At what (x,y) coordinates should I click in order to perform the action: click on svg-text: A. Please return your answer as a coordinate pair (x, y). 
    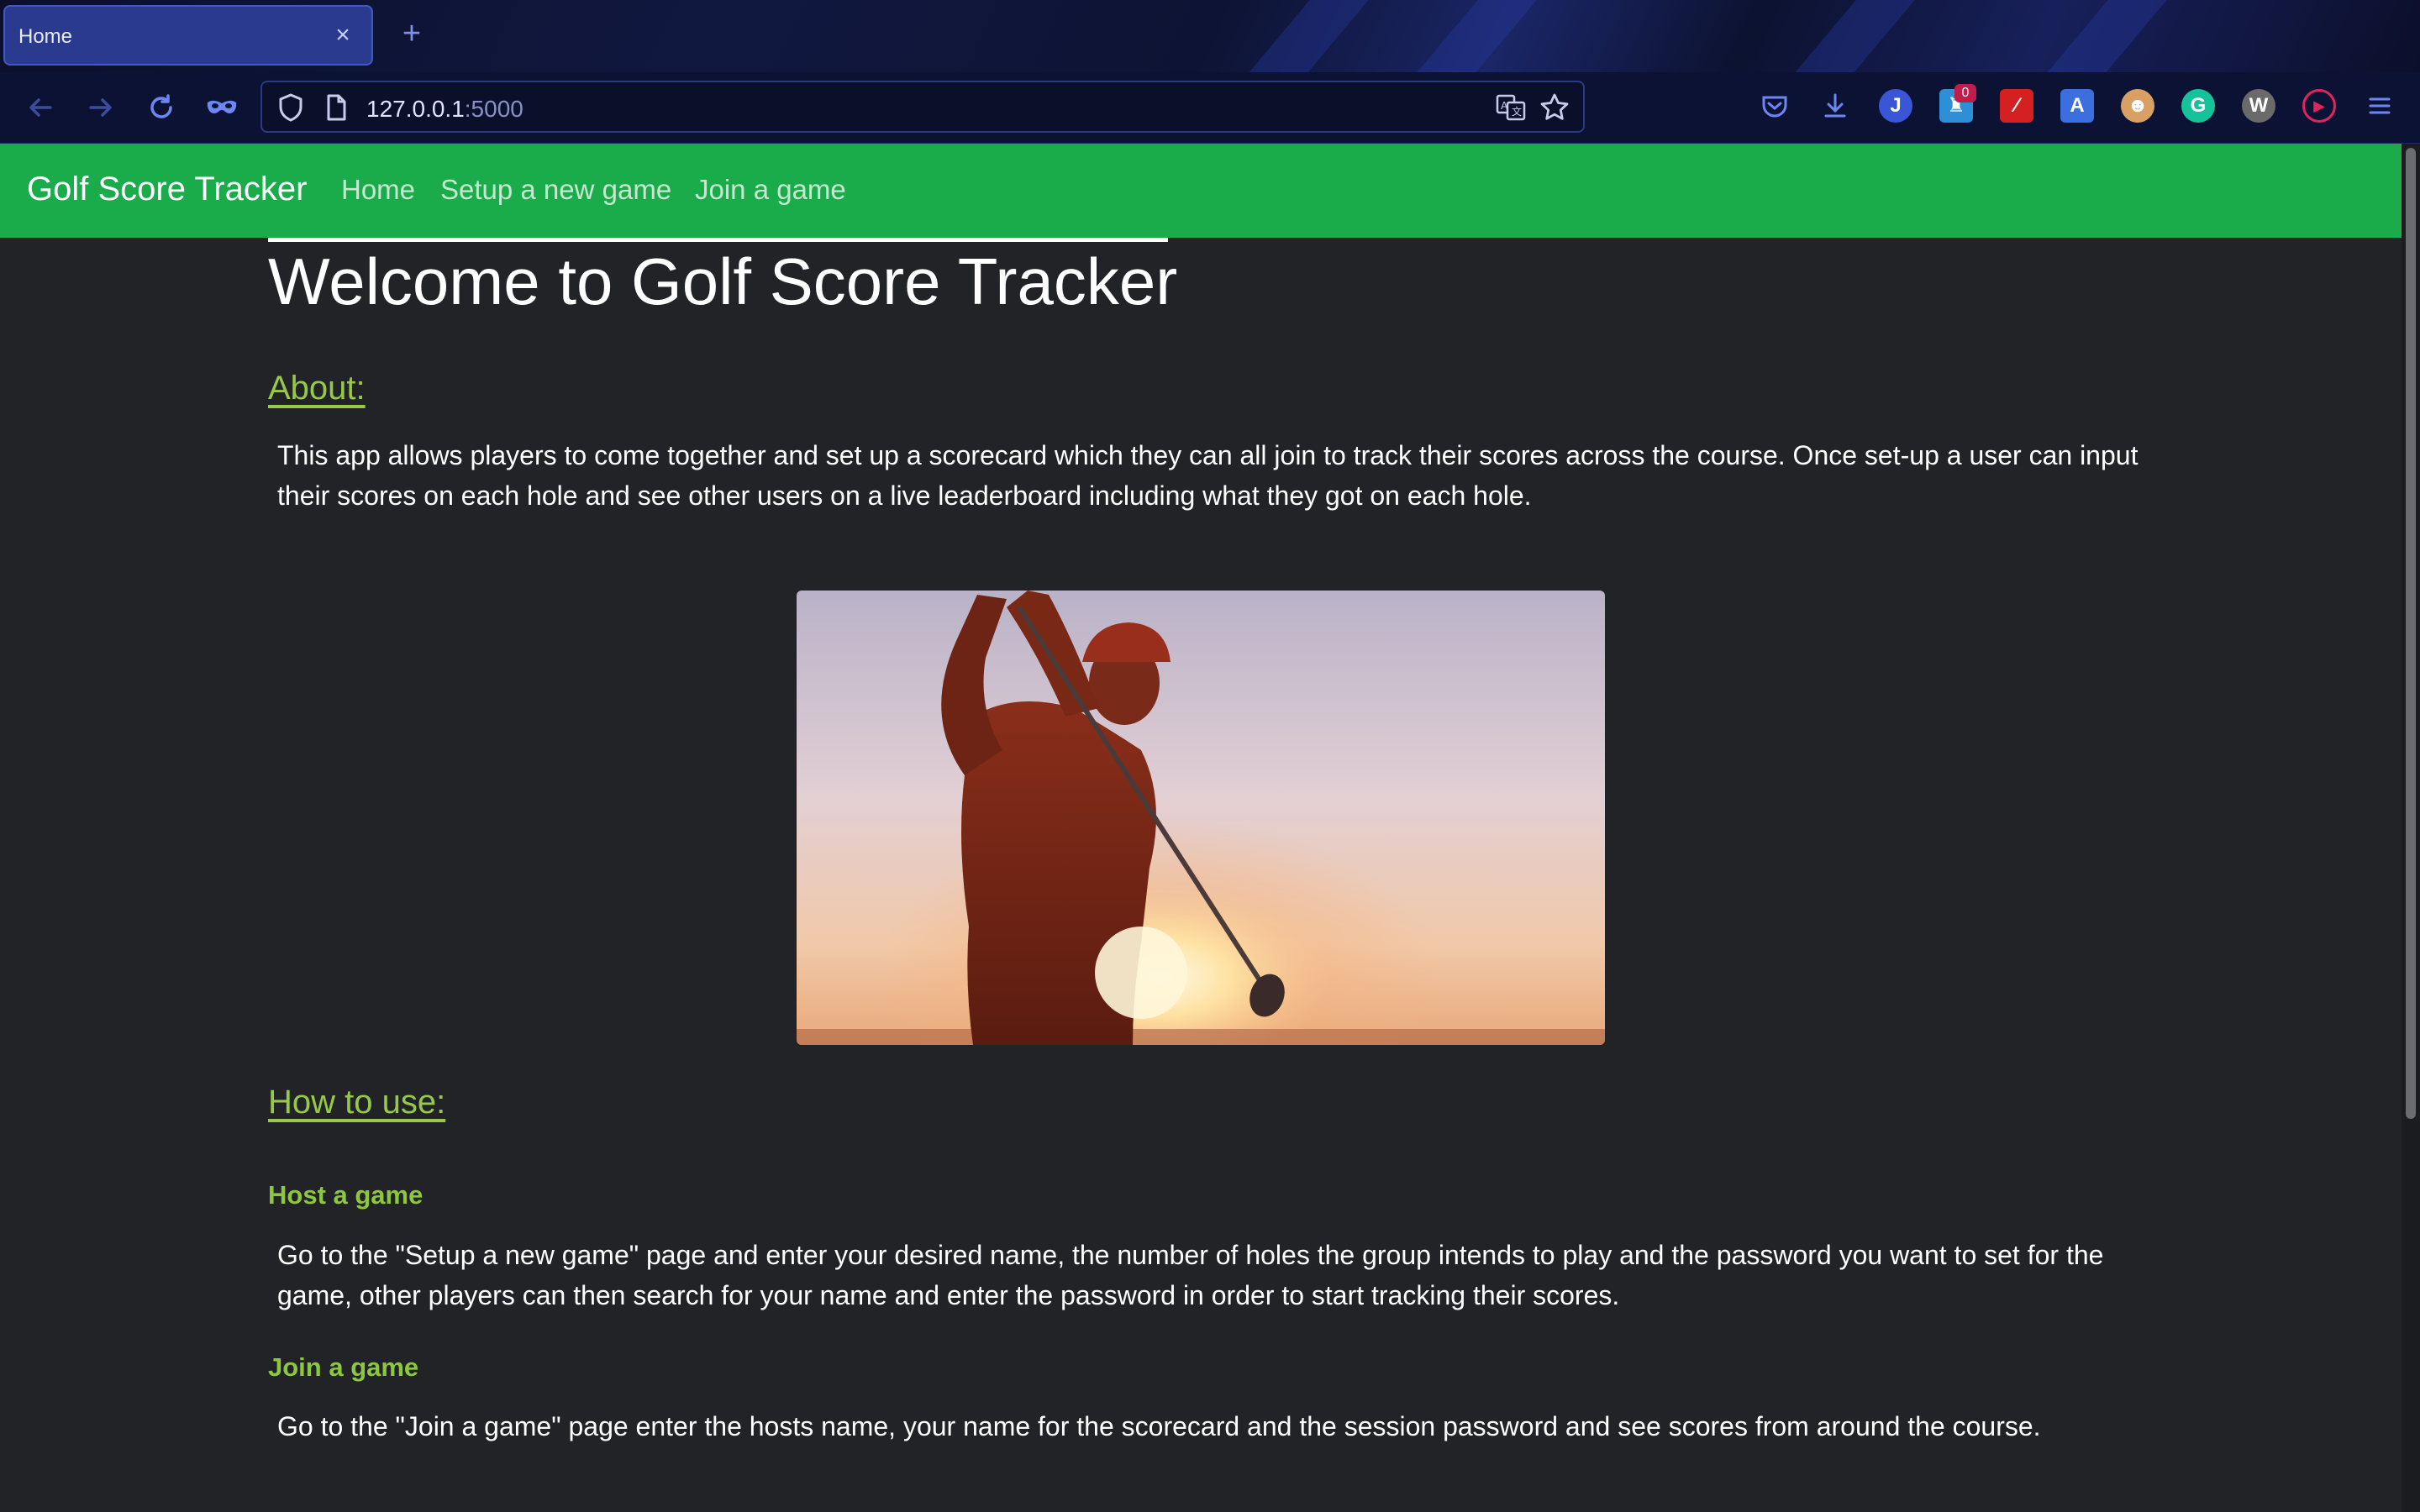
    Looking at the image, I should click on (1504, 106).